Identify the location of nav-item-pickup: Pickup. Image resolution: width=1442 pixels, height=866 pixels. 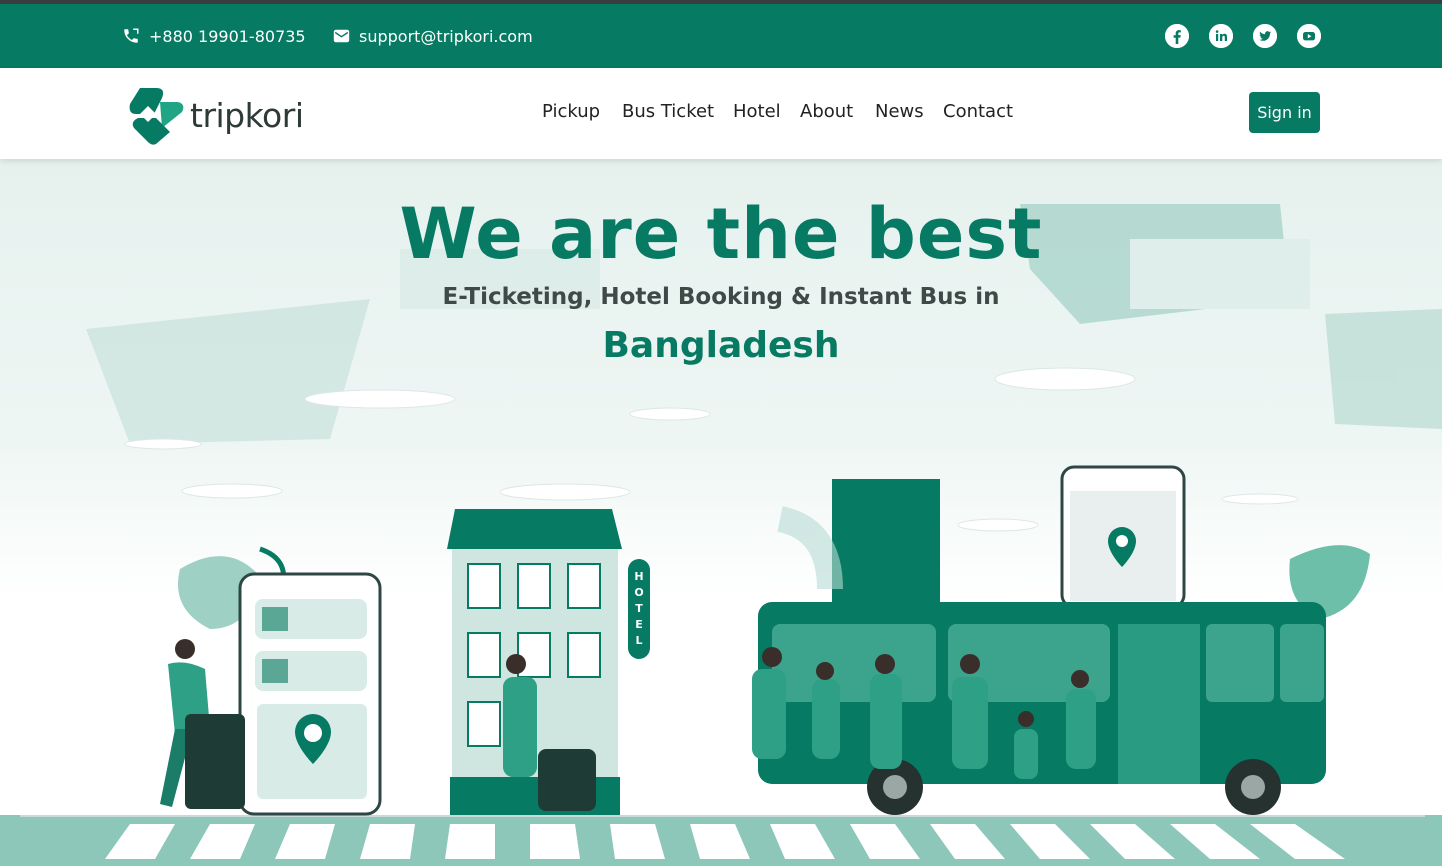
(571, 111).